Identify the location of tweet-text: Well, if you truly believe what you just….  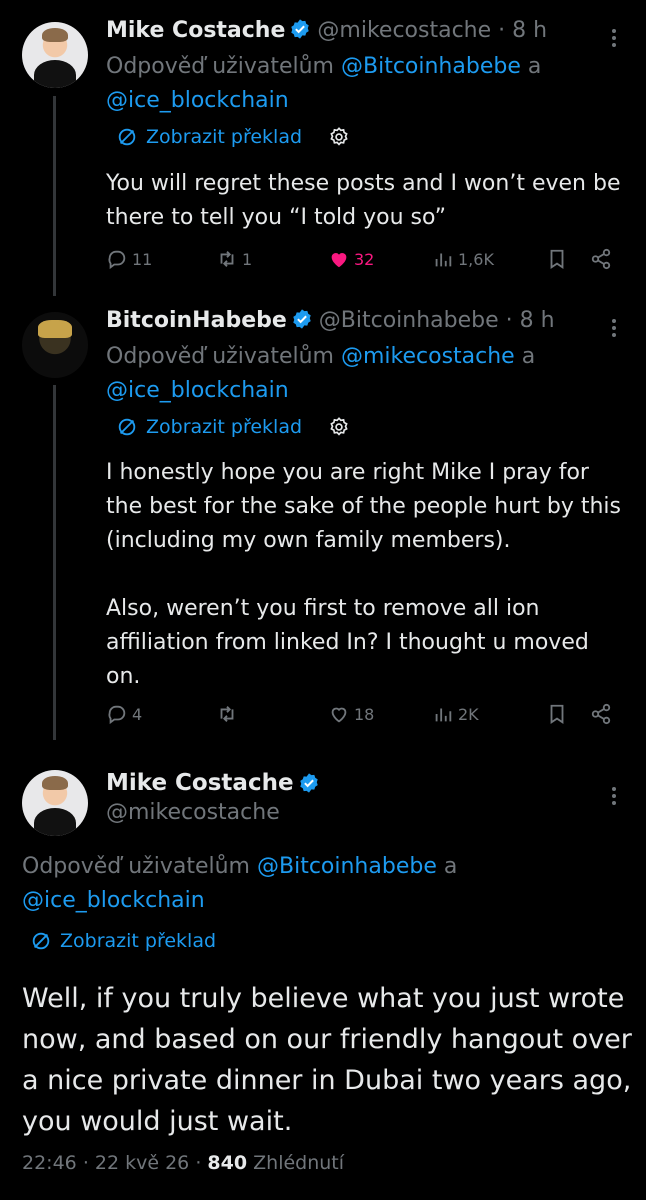
(327, 1060).